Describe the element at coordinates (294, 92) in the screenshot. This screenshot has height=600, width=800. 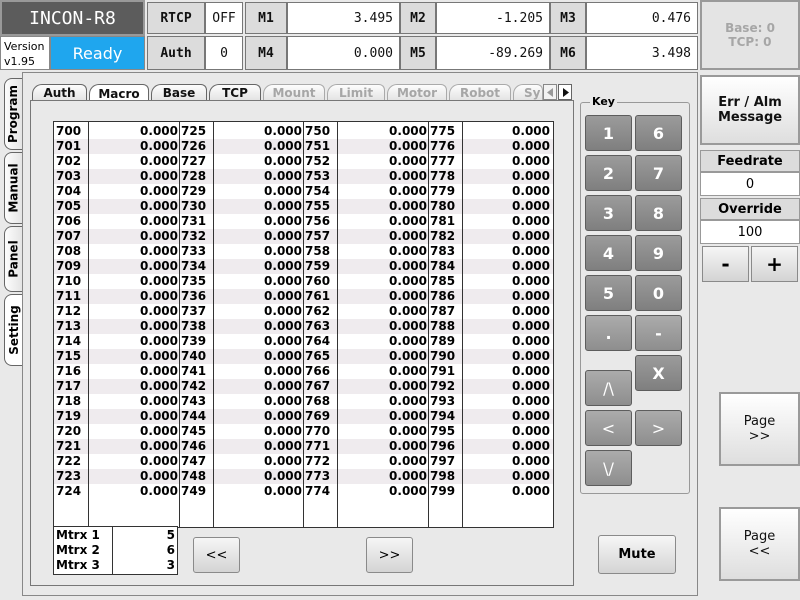
I see `tab-mount: Mount` at that location.